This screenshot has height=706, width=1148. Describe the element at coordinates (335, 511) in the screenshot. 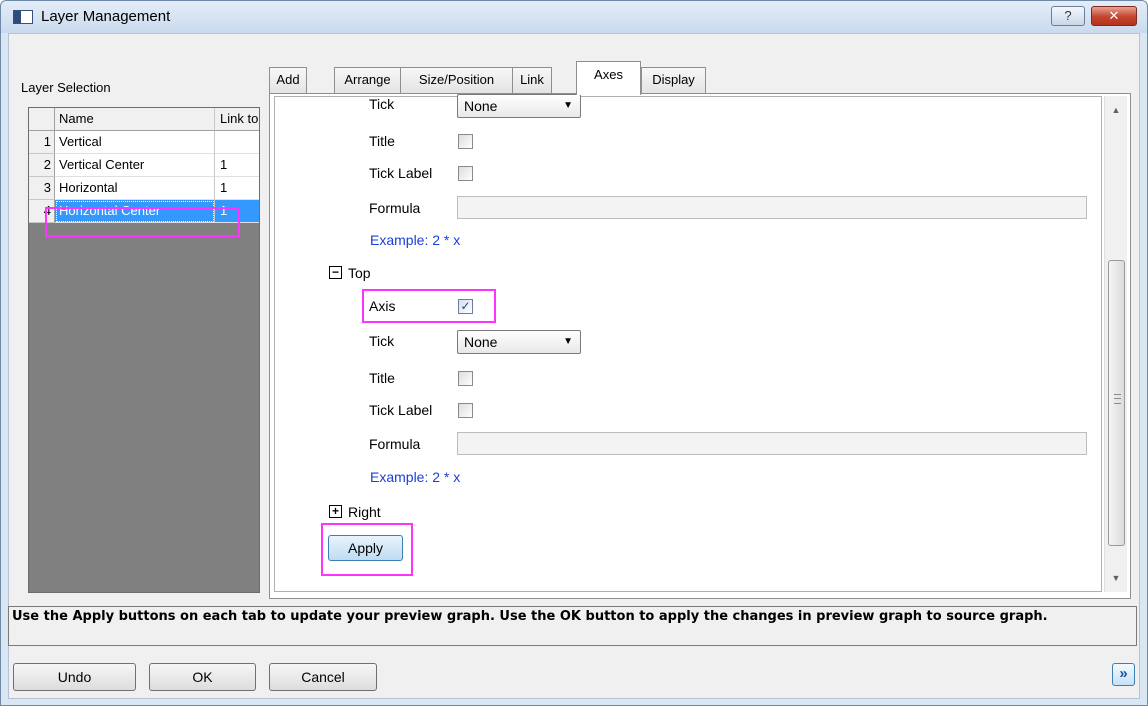

I see `plus-box-icon: +` at that location.